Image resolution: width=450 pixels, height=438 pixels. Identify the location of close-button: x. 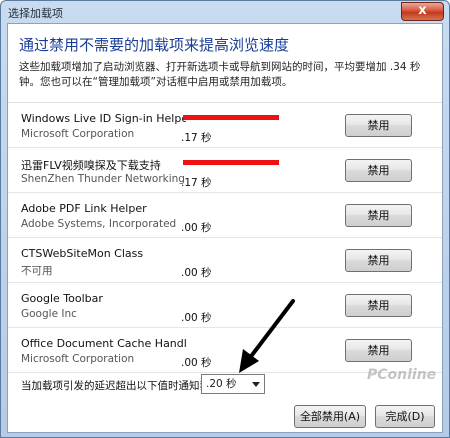
(422, 11).